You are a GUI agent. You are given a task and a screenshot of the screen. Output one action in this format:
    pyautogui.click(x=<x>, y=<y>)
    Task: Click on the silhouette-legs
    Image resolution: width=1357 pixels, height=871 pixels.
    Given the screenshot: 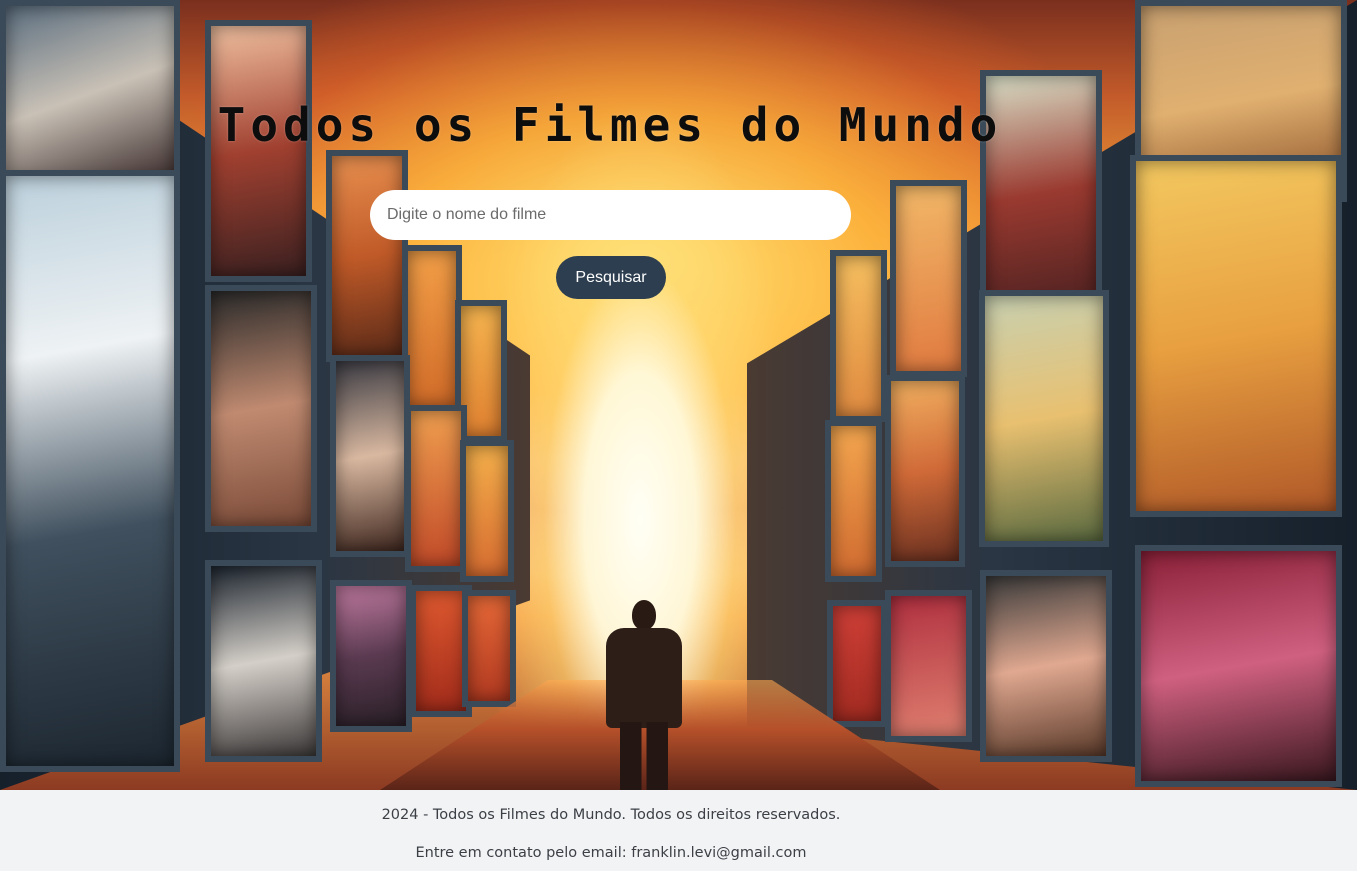 What is the action you would take?
    pyautogui.click(x=644, y=756)
    